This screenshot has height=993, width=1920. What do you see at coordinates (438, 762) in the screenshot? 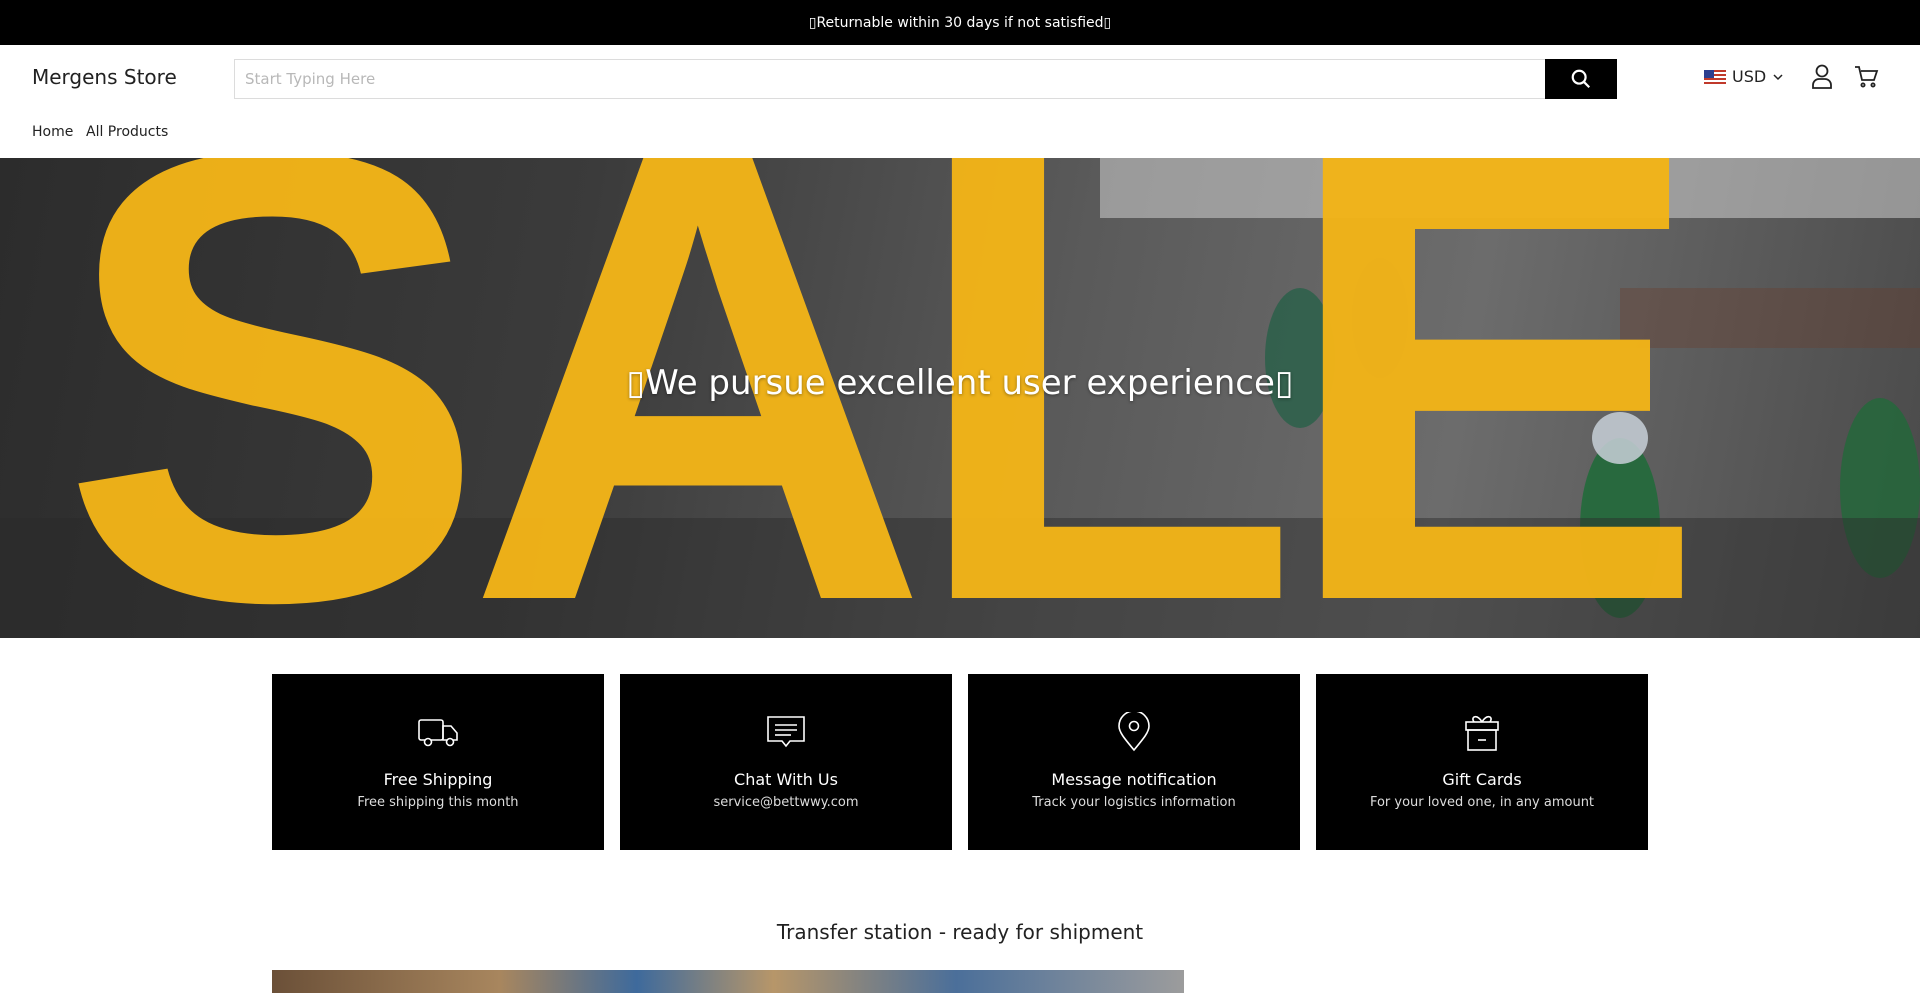
I see `feature-card-shipping: Free Shipping Free shipping this month` at bounding box center [438, 762].